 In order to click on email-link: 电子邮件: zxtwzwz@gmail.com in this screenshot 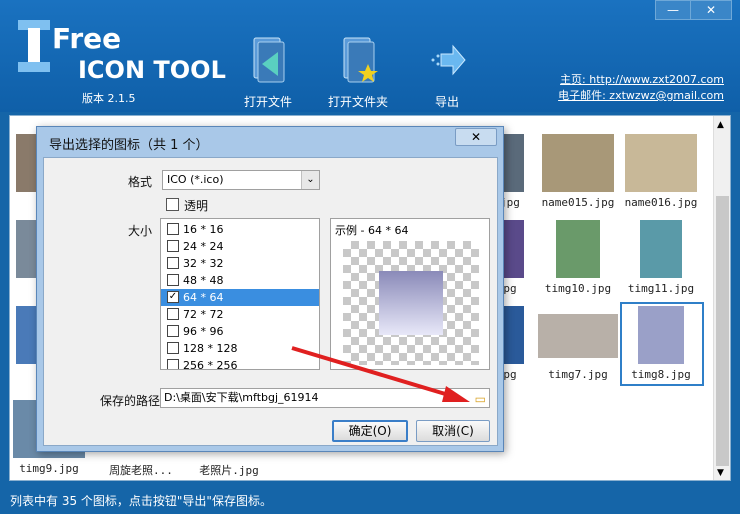, I will do `click(641, 95)`.